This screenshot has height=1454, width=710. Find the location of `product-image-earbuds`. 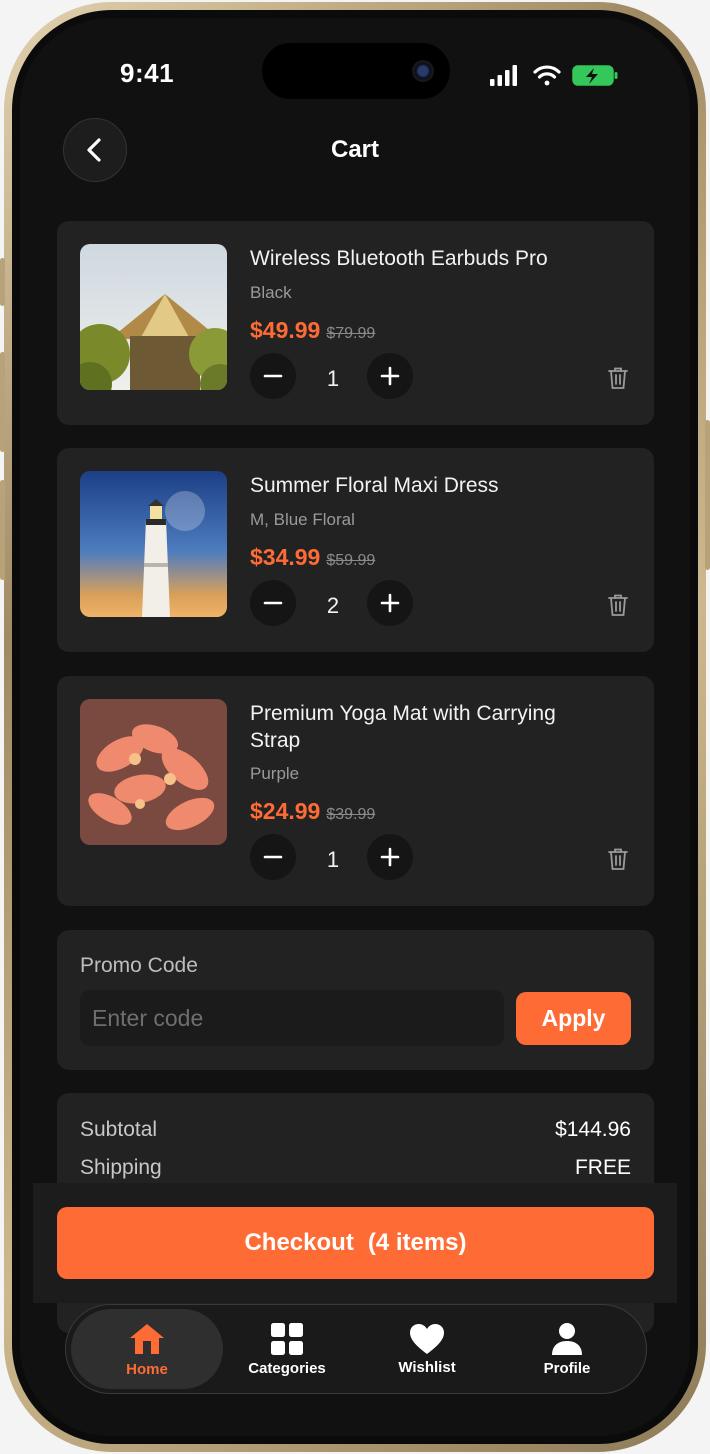

product-image-earbuds is located at coordinates (153, 317).